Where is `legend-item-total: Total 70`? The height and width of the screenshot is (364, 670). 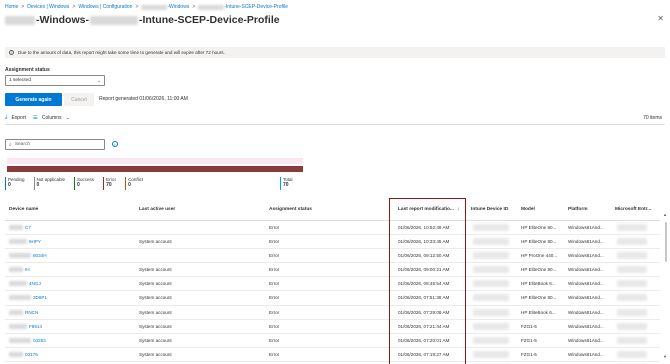
legend-item-total: Total 70 is located at coordinates (286, 183).